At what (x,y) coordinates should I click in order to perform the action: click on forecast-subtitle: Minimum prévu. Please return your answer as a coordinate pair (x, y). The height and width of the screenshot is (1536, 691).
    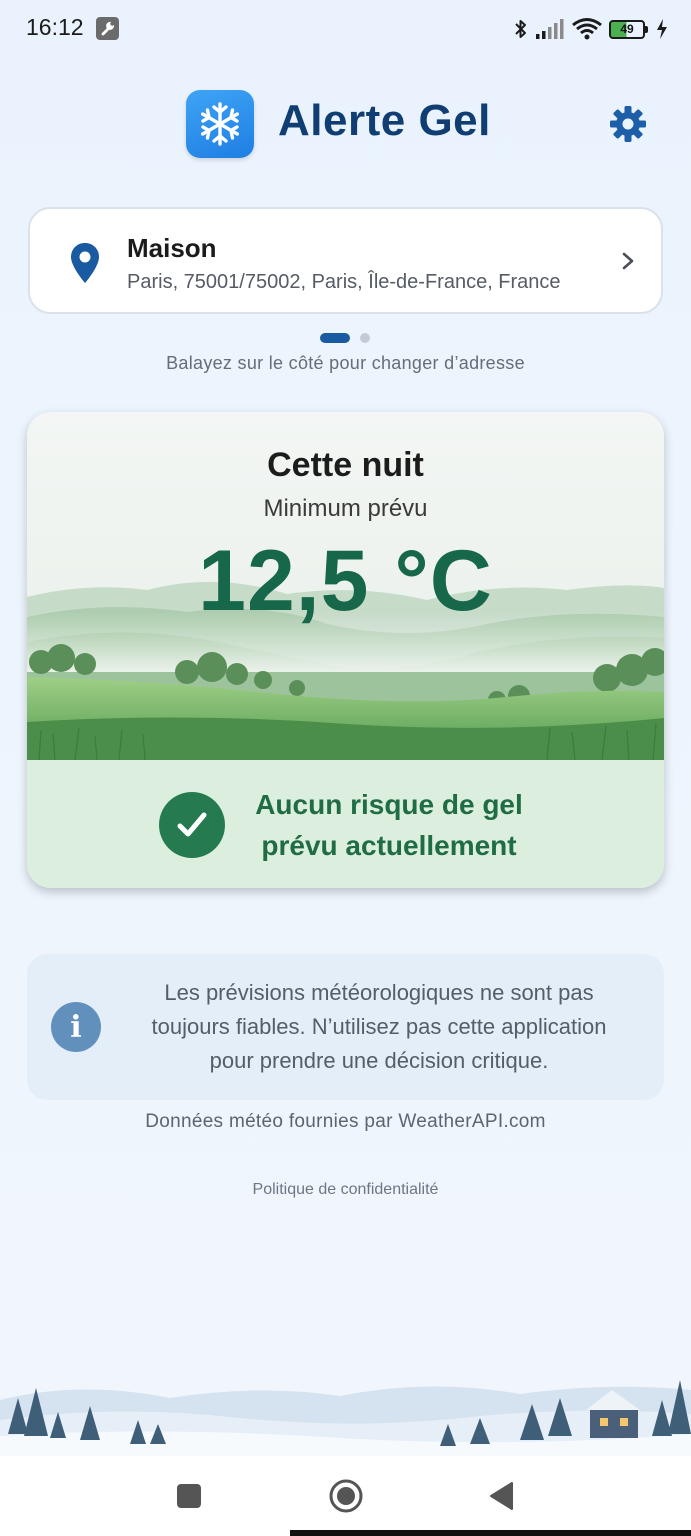
    Looking at the image, I should click on (345, 508).